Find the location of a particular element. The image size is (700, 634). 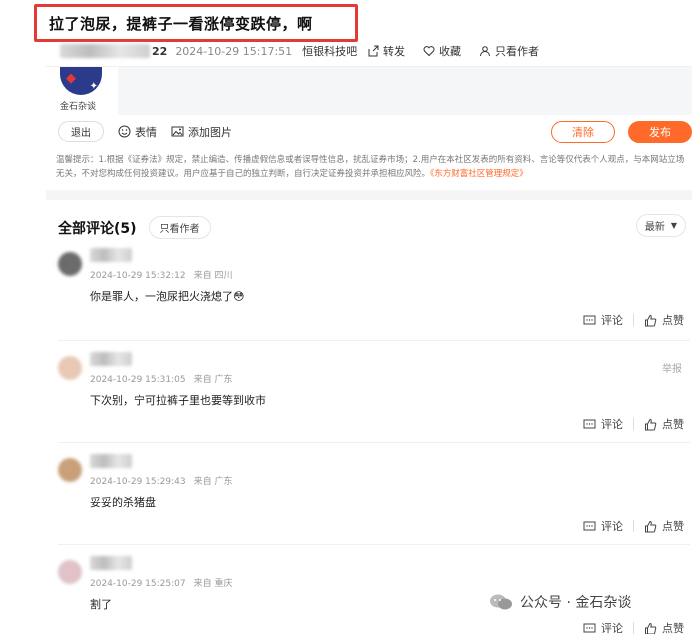

comment-text: 割了 is located at coordinates (101, 604).